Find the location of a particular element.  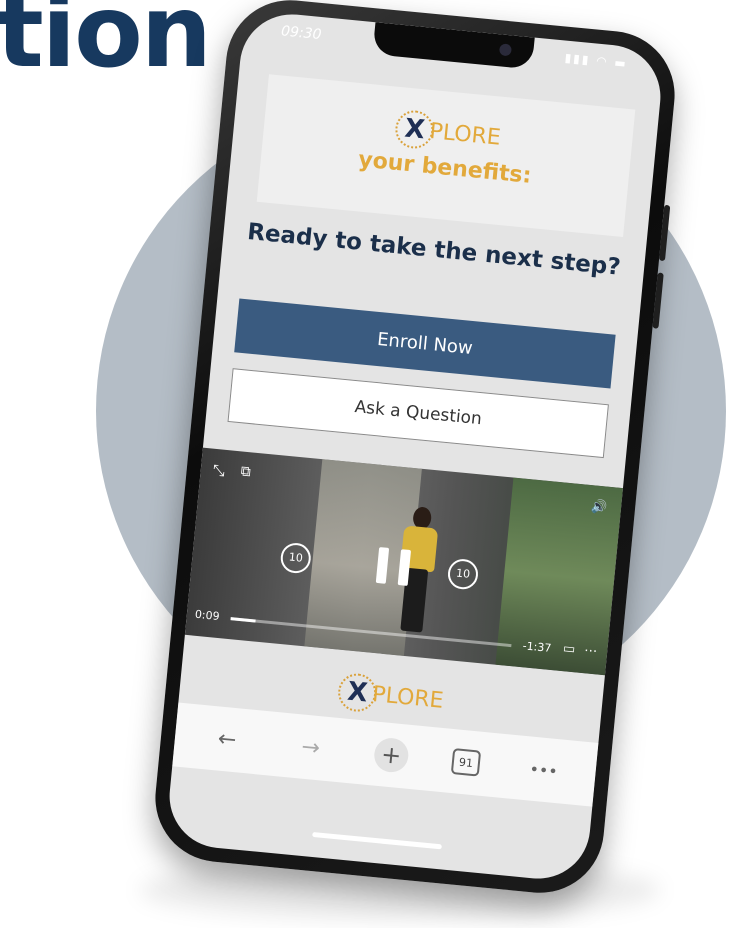

back-icon: ← is located at coordinates (227, 739).